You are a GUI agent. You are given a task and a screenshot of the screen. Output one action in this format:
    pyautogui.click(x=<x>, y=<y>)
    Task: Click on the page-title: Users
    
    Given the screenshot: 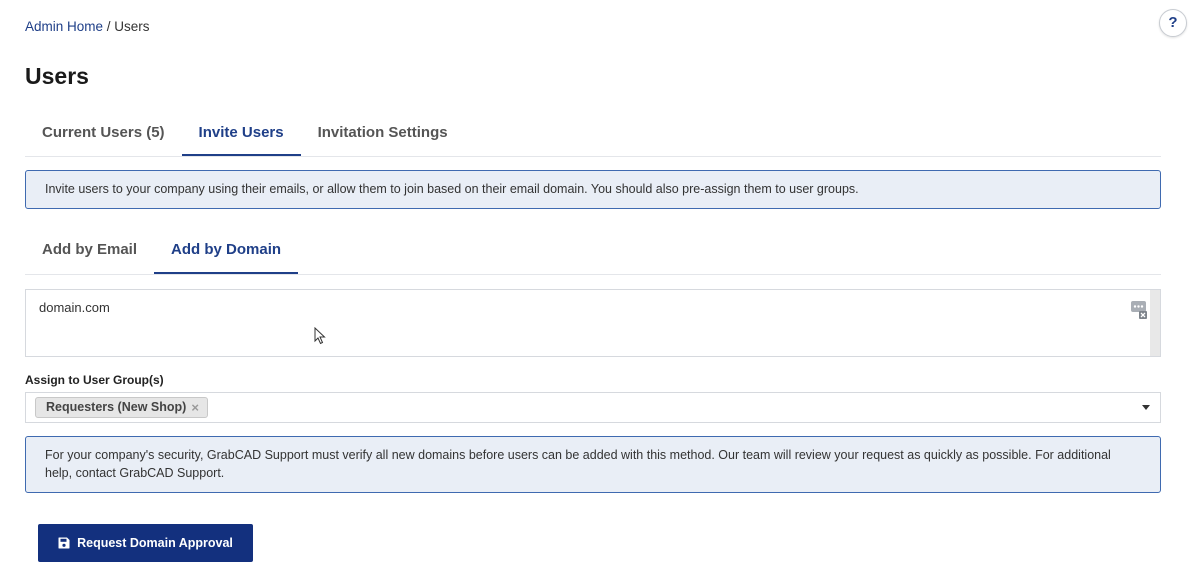 What is the action you would take?
    pyautogui.click(x=57, y=76)
    